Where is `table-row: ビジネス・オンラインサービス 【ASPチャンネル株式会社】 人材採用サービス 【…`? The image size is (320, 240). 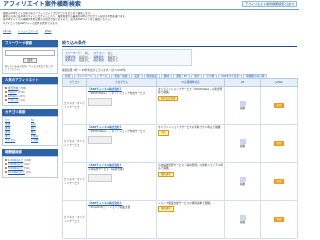 table-row: ビジネス・オンラインサービス 【ASPチャンネル株式会社】 人材採用サービス 【… is located at coordinates (180, 181).